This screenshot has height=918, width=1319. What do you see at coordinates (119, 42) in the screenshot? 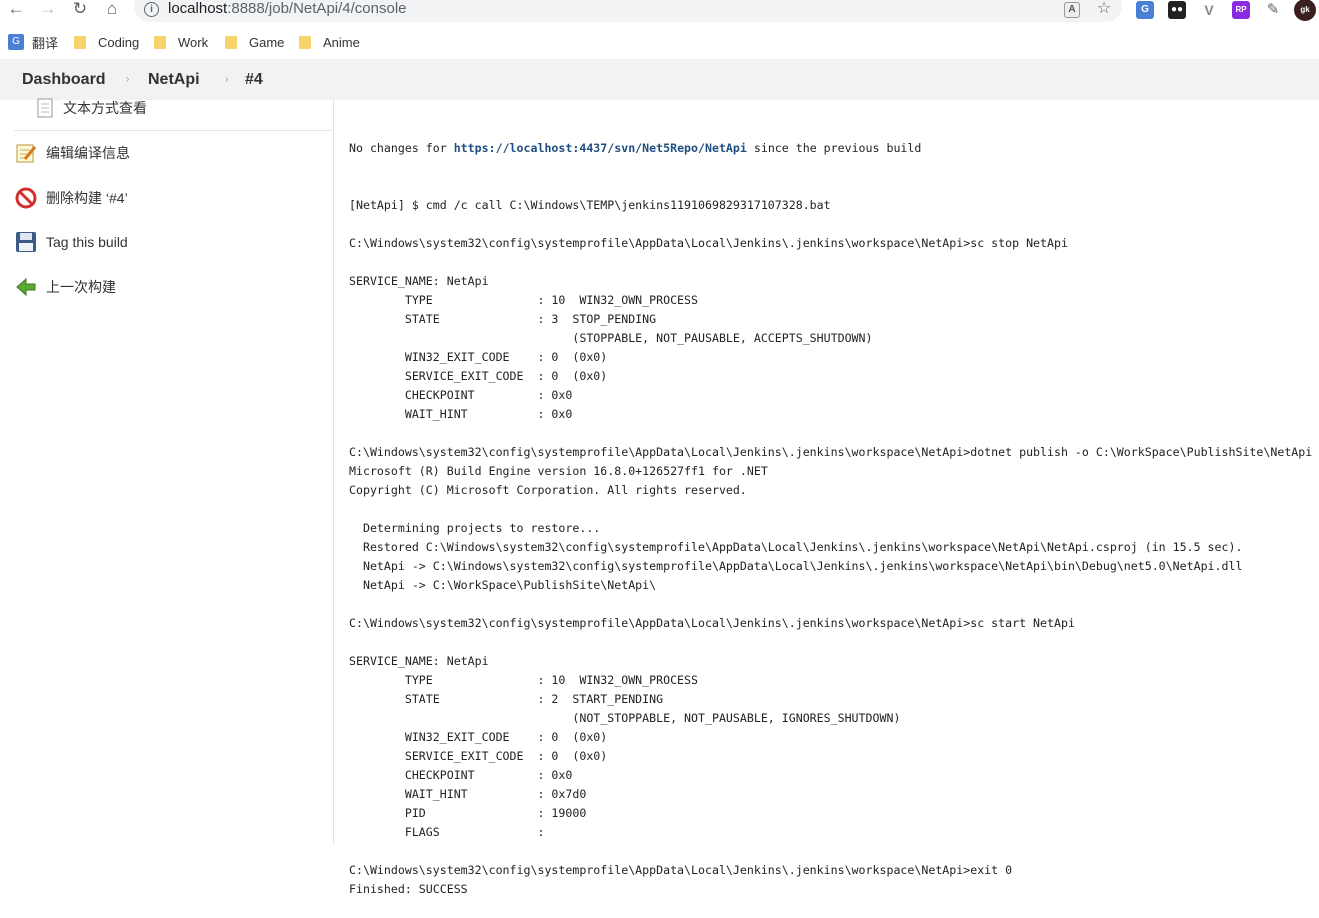
I see `bookmark-label: Coding` at bounding box center [119, 42].